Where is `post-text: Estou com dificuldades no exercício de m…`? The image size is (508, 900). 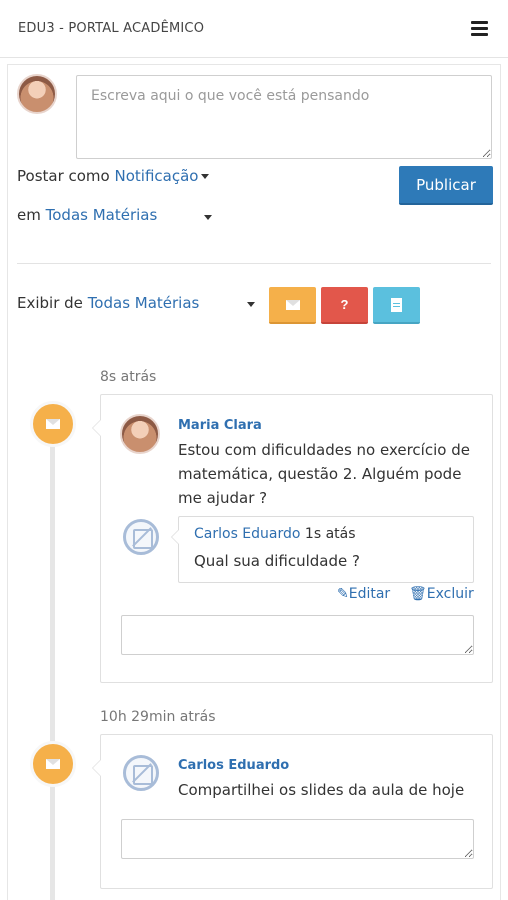 post-text: Estou com dificuldades no exercício de m… is located at coordinates (324, 474).